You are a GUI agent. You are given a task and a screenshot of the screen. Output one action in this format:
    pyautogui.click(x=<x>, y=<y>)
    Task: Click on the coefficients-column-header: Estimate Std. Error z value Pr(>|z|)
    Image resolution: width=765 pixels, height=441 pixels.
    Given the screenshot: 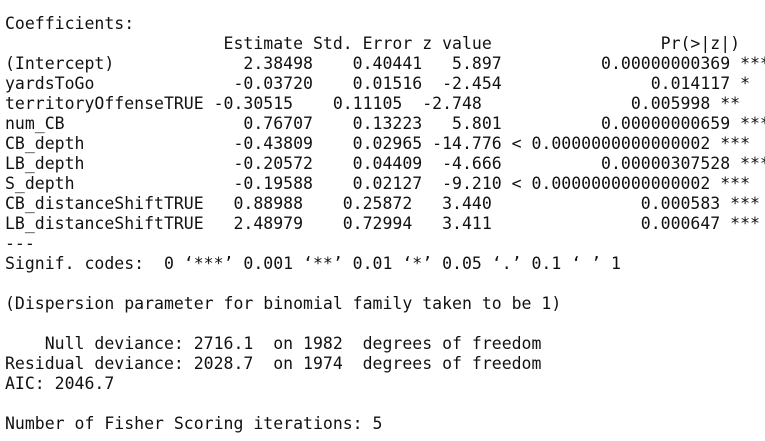 What is the action you would take?
    pyautogui.click(x=385, y=43)
    